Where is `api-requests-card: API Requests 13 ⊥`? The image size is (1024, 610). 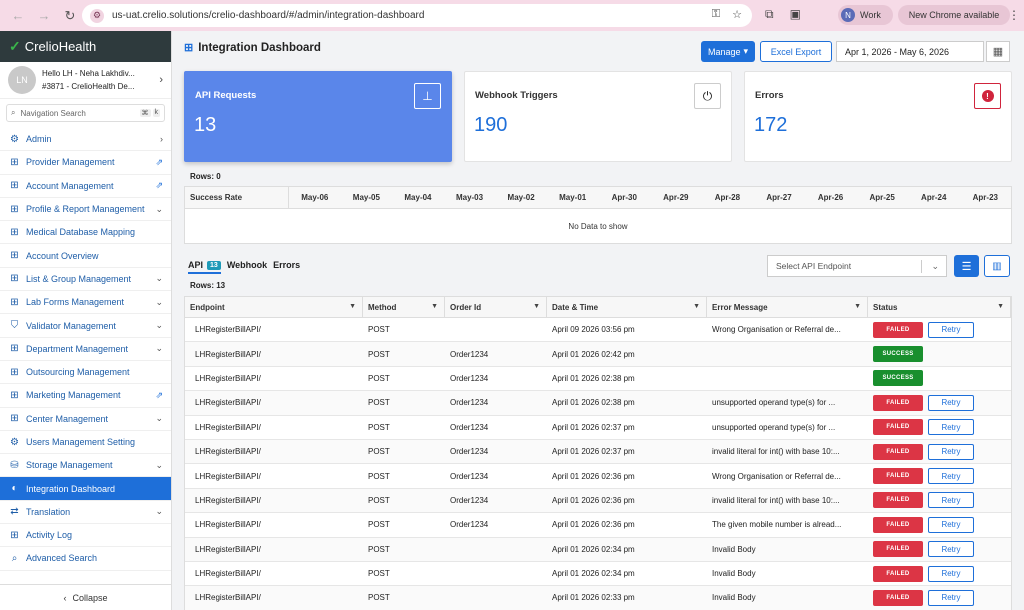 api-requests-card: API Requests 13 ⊥ is located at coordinates (318, 116).